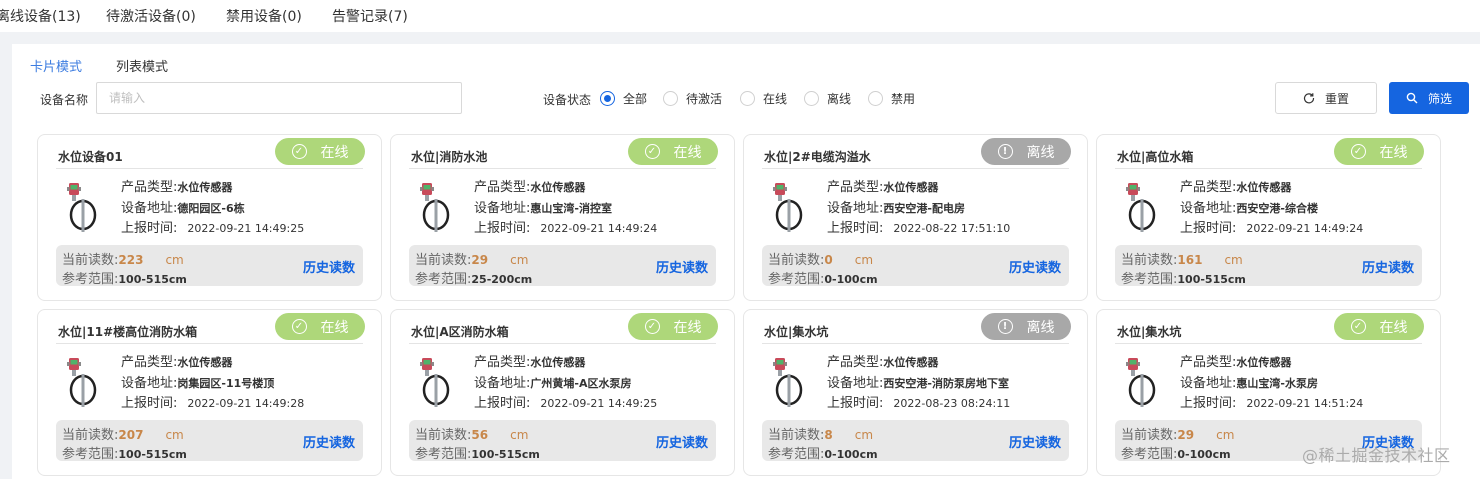 The image size is (1480, 479). I want to click on report-time-value: 2022-09-21 14:49:25, so click(246, 228).